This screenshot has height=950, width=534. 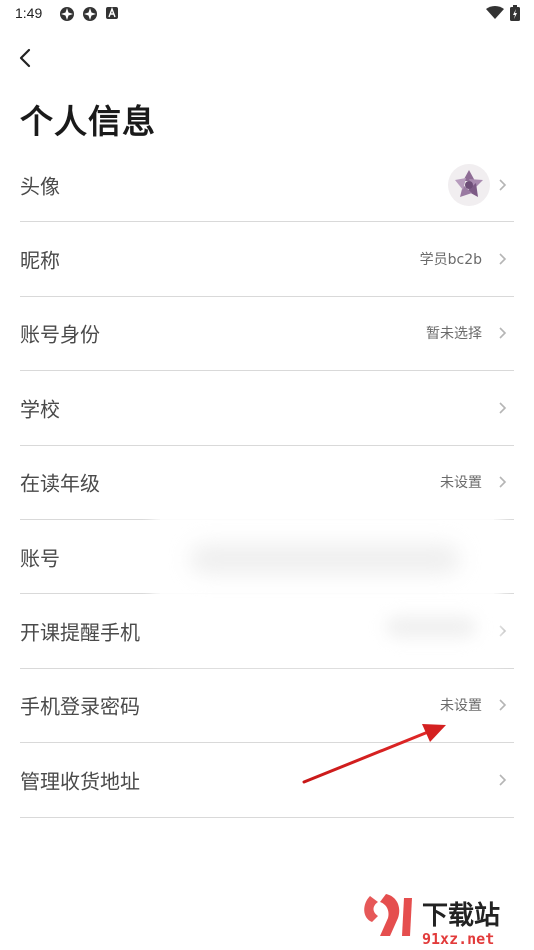 I want to click on watermark: 下载站 91xz.net, so click(x=445, y=919).